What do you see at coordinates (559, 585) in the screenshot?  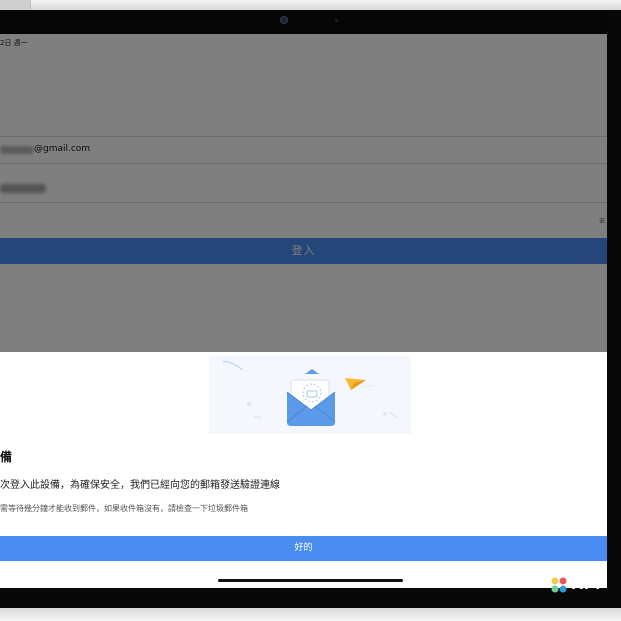 I see `logo-icon` at bounding box center [559, 585].